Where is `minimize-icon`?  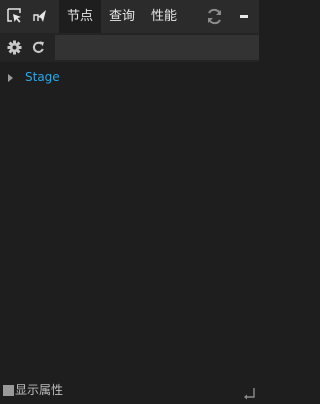 minimize-icon is located at coordinates (244, 16).